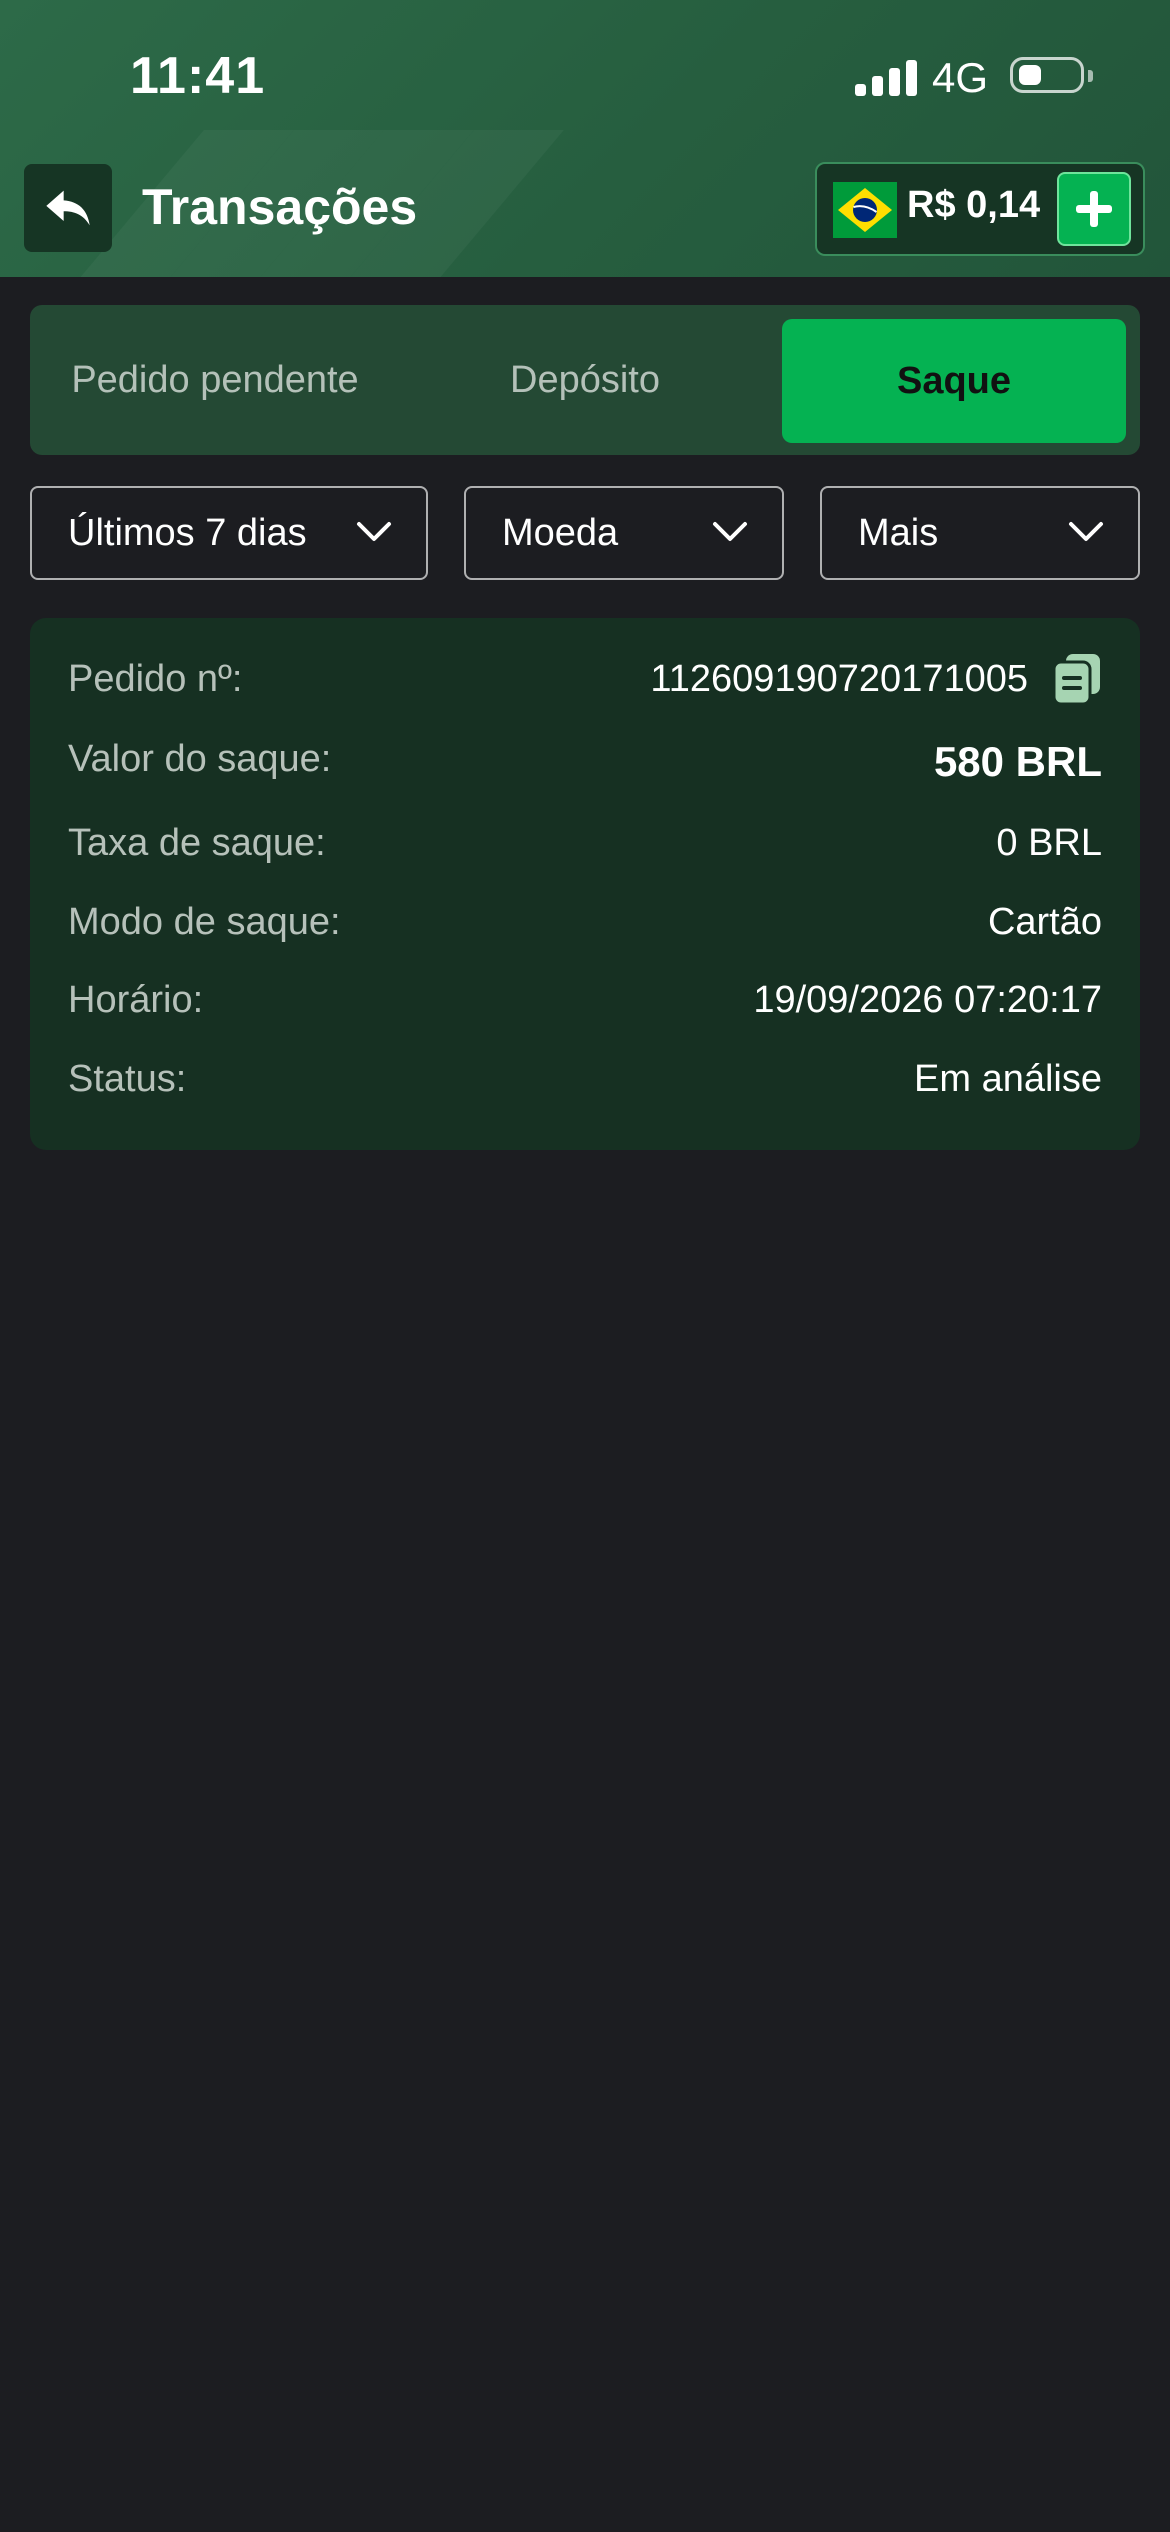 This screenshot has height=2532, width=1170. Describe the element at coordinates (215, 380) in the screenshot. I see `tab-pending-order: Pedido pendente` at that location.